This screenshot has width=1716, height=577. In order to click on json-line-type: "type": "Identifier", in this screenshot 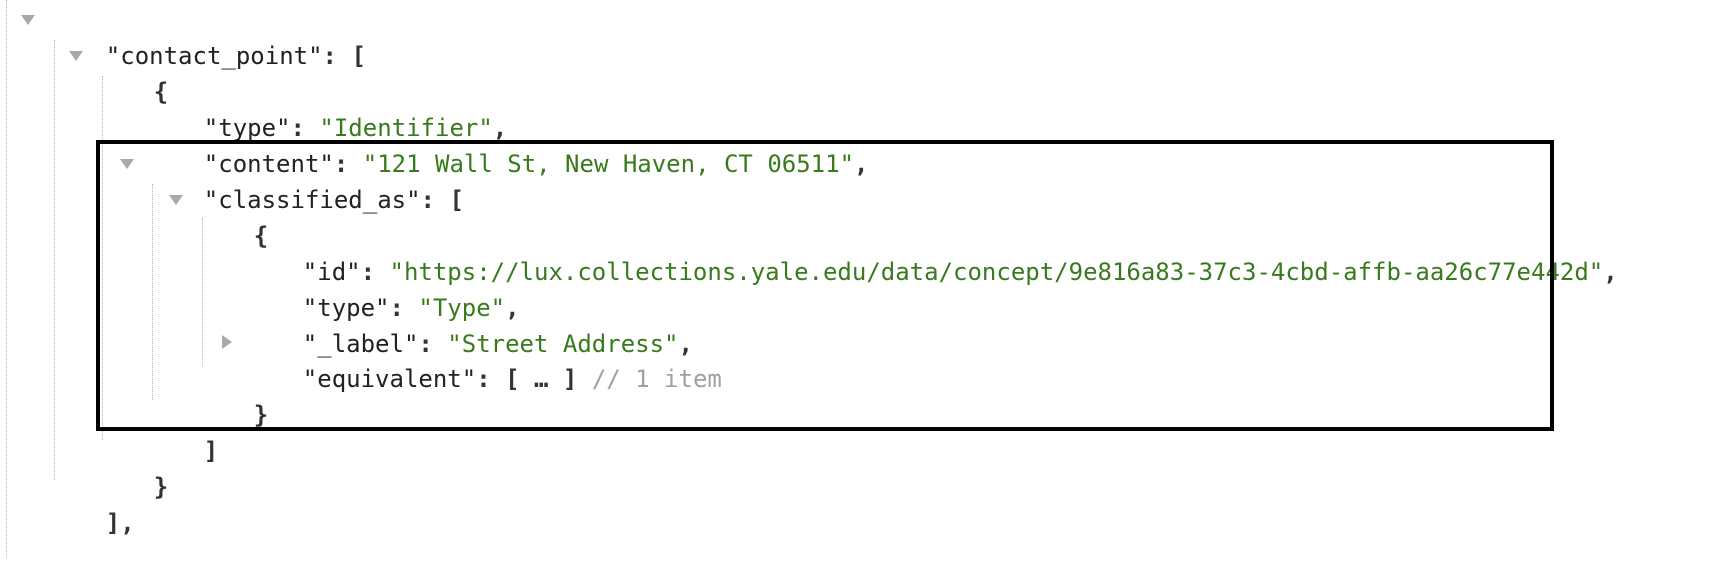, I will do `click(326, 108)`.